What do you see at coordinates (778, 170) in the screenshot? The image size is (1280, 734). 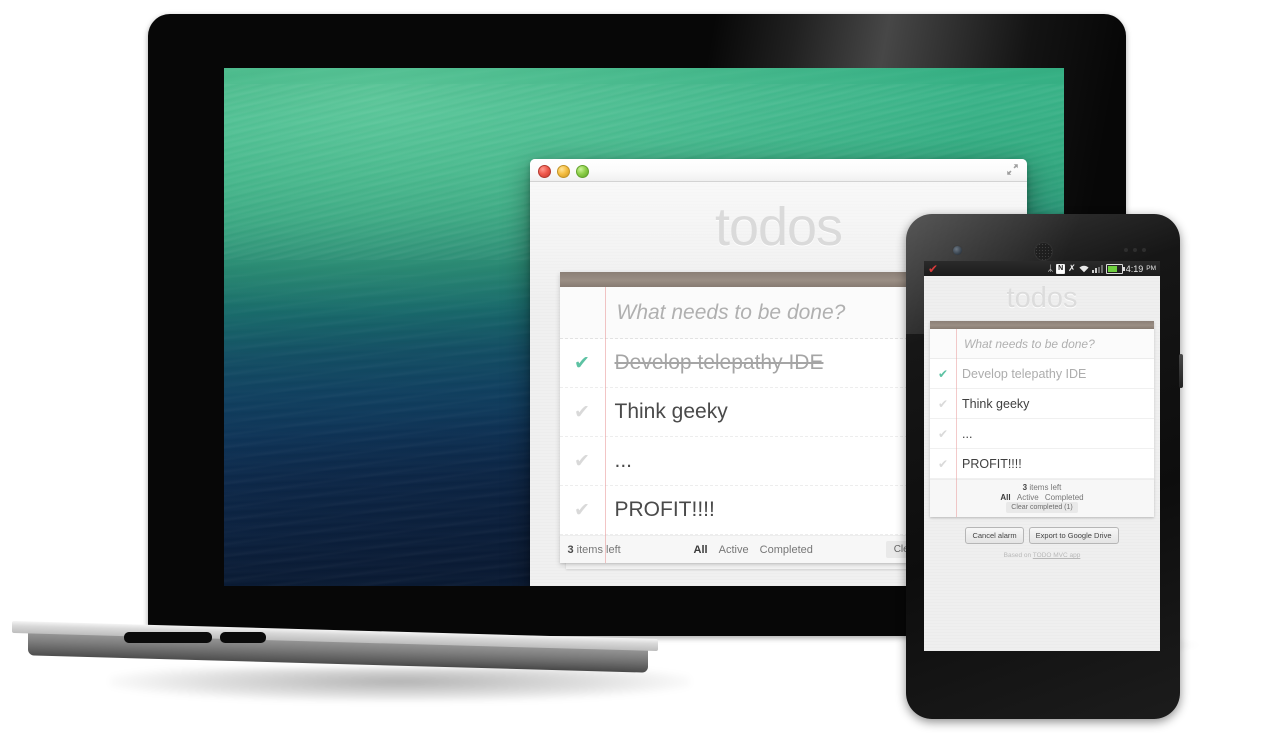 I see `window-titlebar` at bounding box center [778, 170].